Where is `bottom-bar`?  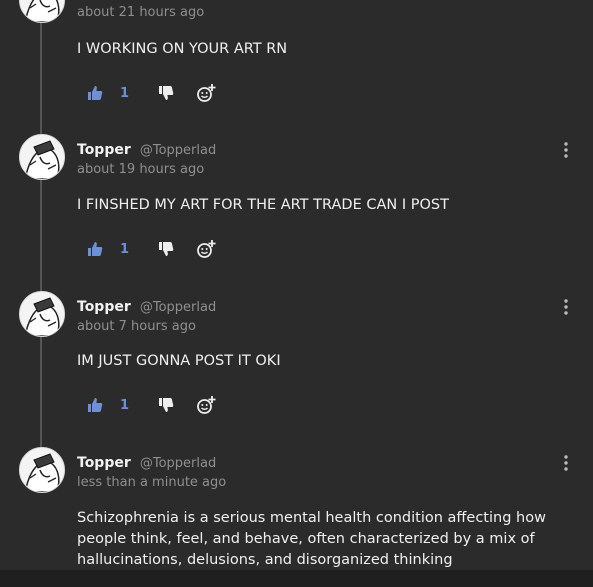 bottom-bar is located at coordinates (296, 578).